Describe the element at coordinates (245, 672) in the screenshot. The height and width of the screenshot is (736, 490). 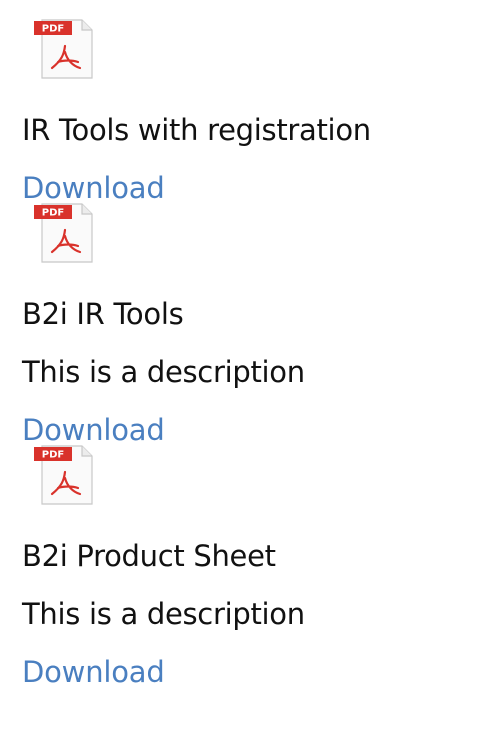
I see `download-link: Download` at that location.